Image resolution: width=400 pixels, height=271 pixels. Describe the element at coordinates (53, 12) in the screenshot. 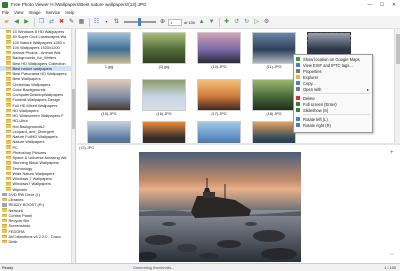

I see `menu-service: Service` at that location.